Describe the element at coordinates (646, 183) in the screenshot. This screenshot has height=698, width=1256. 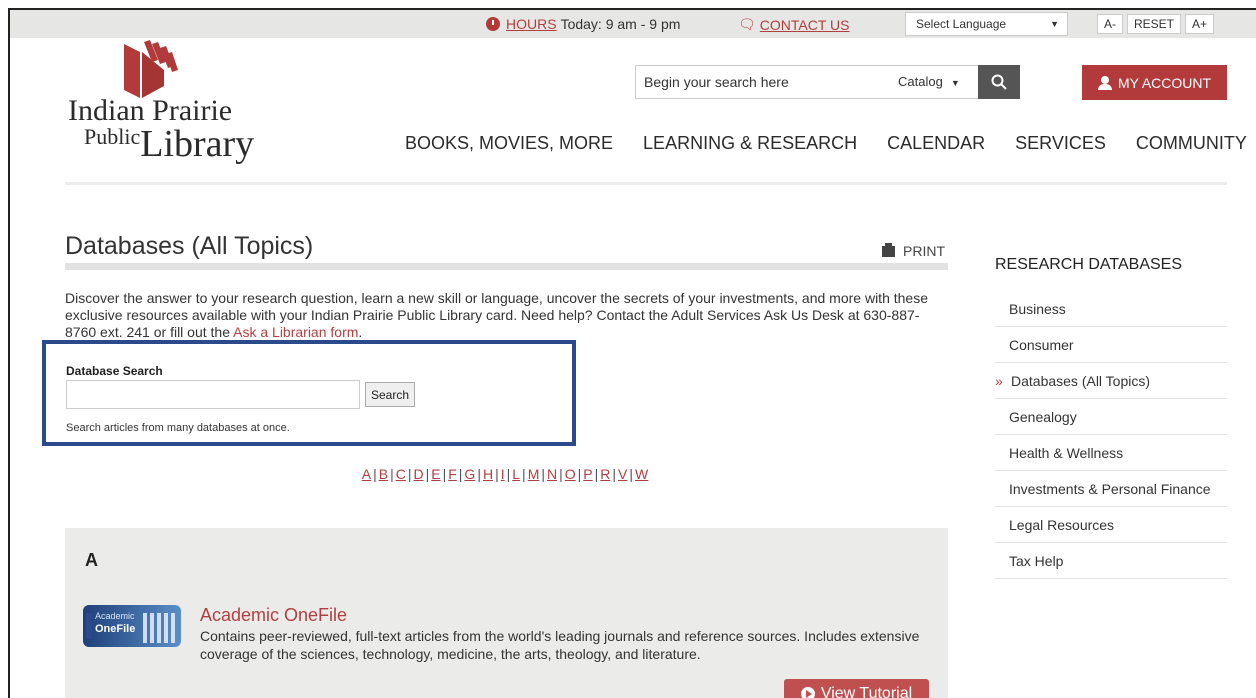
I see `nav-divider` at that location.